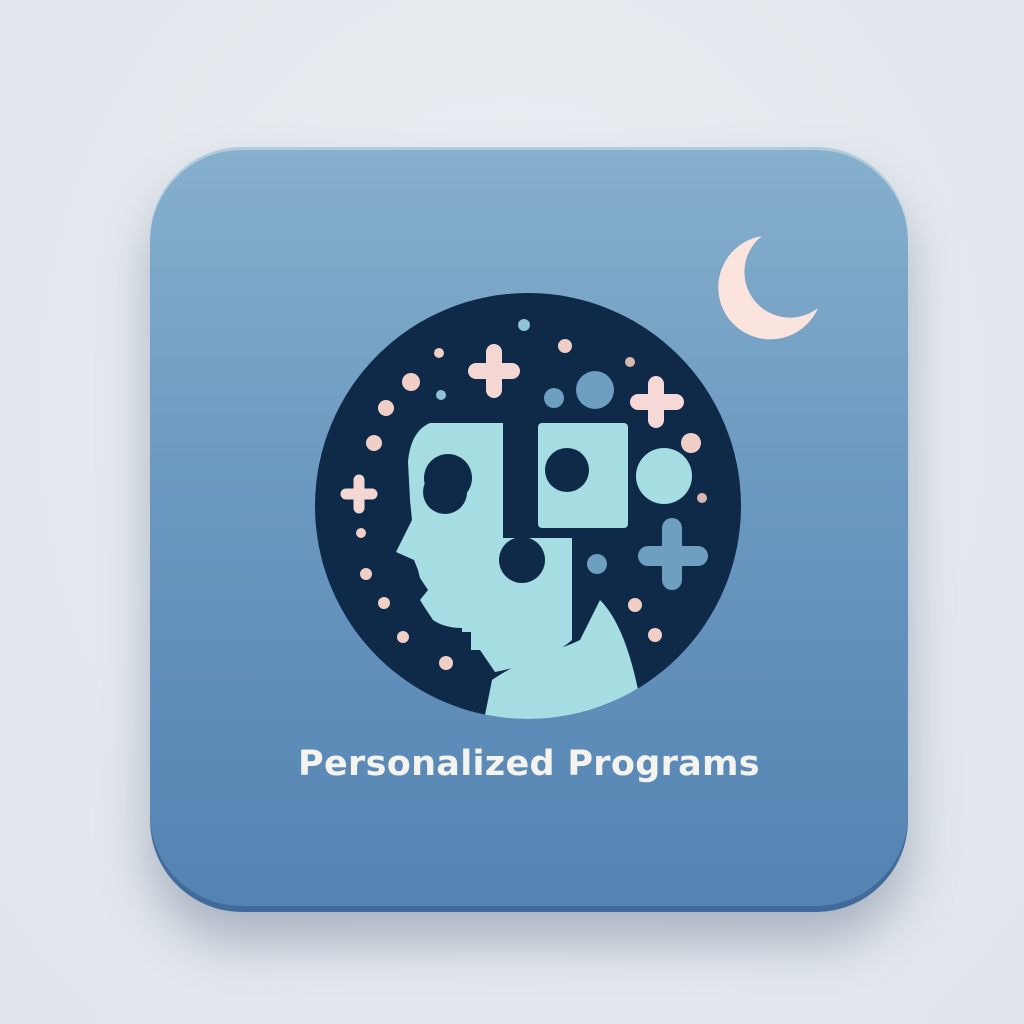 The width and height of the screenshot is (1024, 1024). I want to click on moon-icon, so click(768, 288).